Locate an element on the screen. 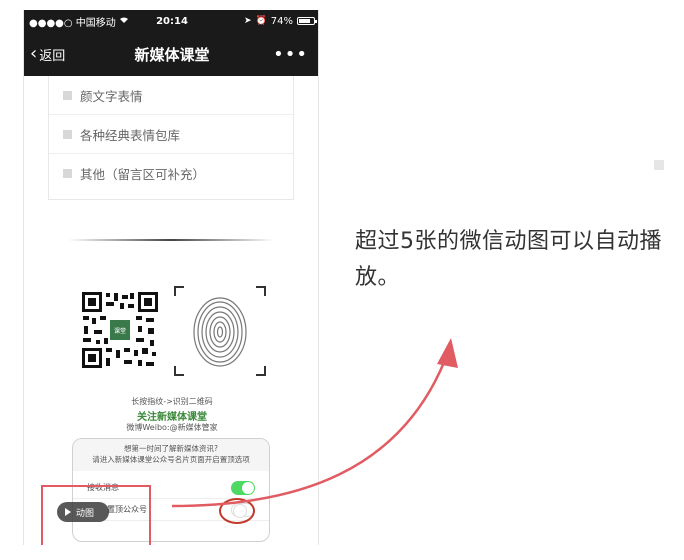 This screenshot has height=560, width=684. play-icon is located at coordinates (68, 512).